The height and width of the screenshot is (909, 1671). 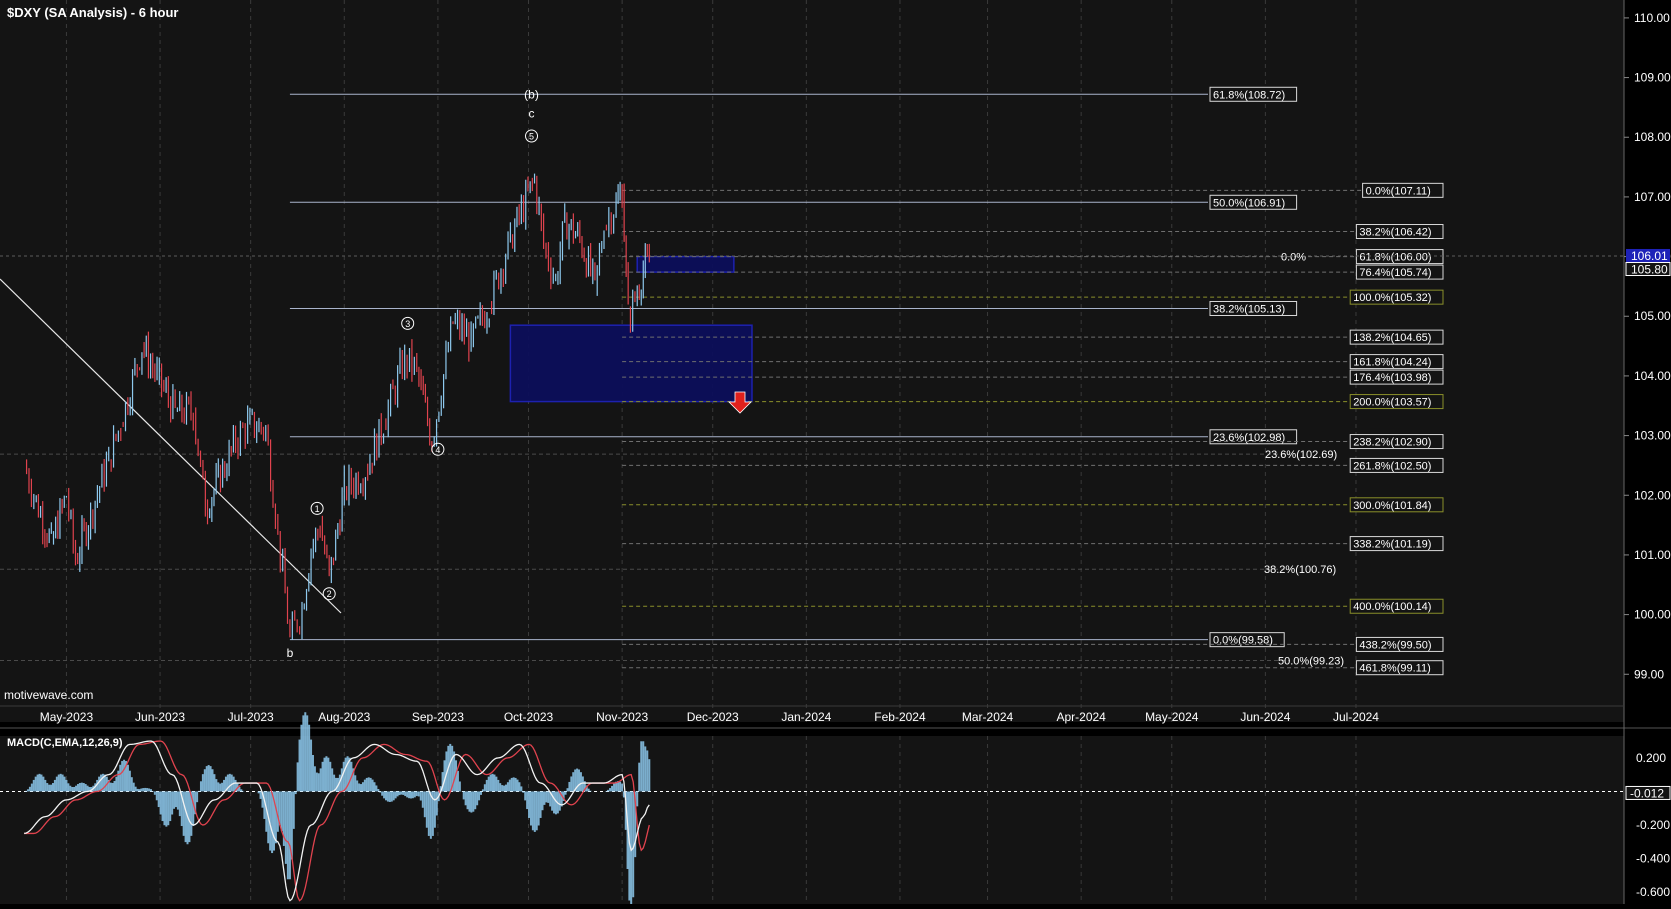 What do you see at coordinates (1249, 95) in the screenshot?
I see `fib-level-label: 61.8%(108.72)` at bounding box center [1249, 95].